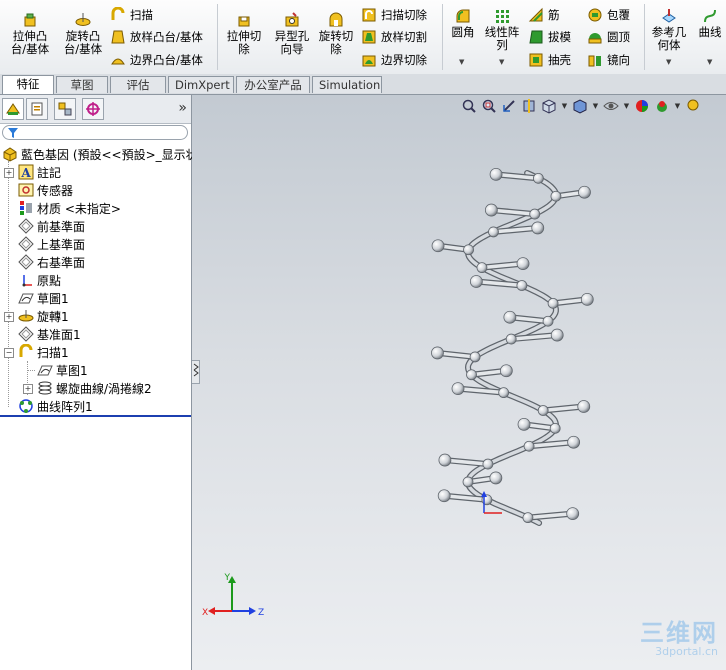 Image resolution: width=726 pixels, height=670 pixels. What do you see at coordinates (51, 262) in the screenshot?
I see `tree-item-right-plane: 右基準面` at bounding box center [51, 262].